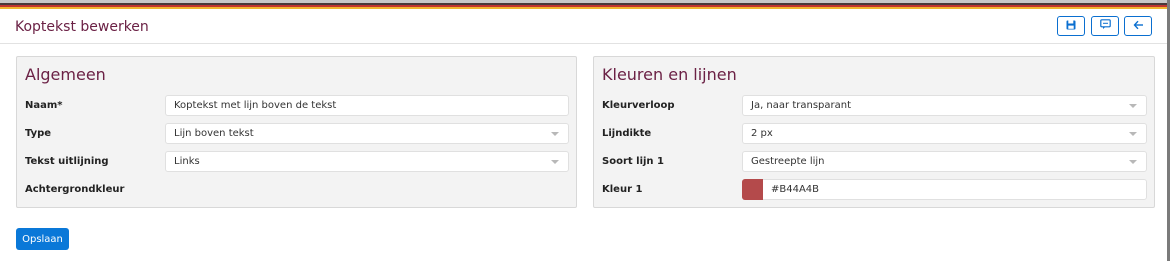 The image size is (1170, 261). I want to click on soort-lijn-select: Gestreepte lijn, so click(944, 161).